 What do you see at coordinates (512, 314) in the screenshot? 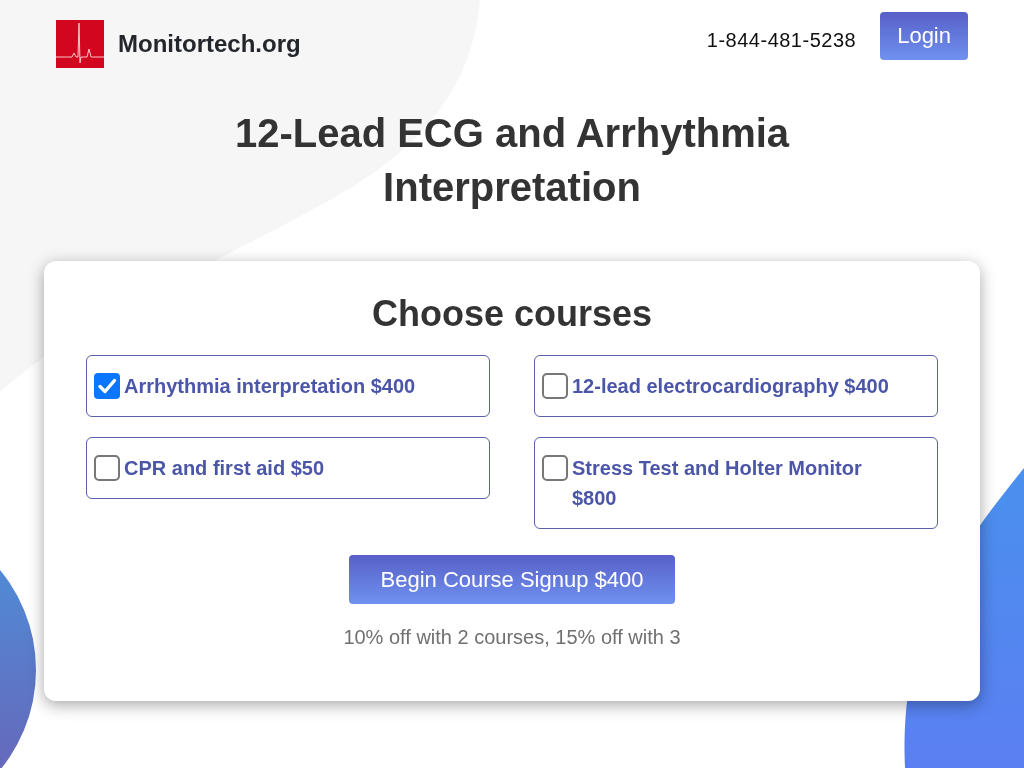
I see `card-heading: Choose courses` at bounding box center [512, 314].